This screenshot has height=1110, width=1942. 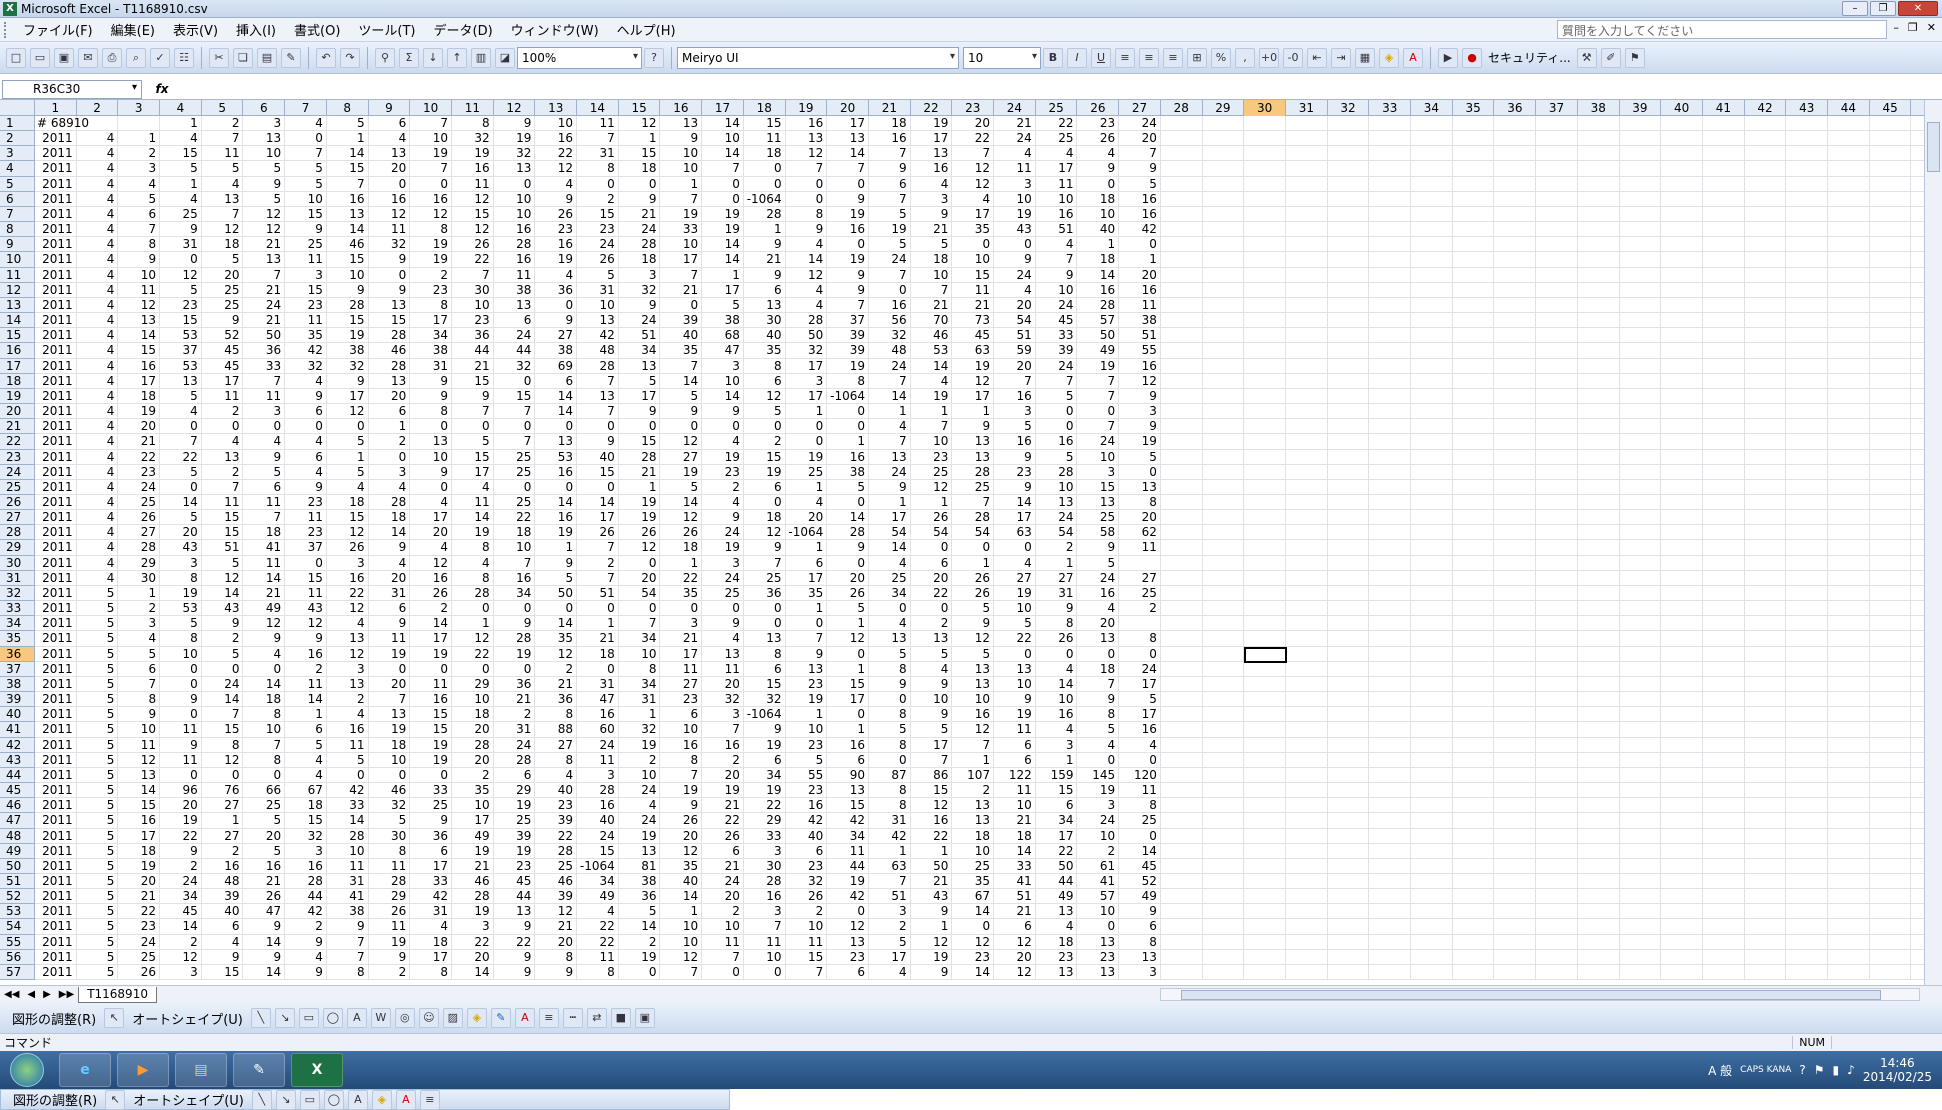 What do you see at coordinates (1221, 57) in the screenshot?
I see `percent-icon: %` at bounding box center [1221, 57].